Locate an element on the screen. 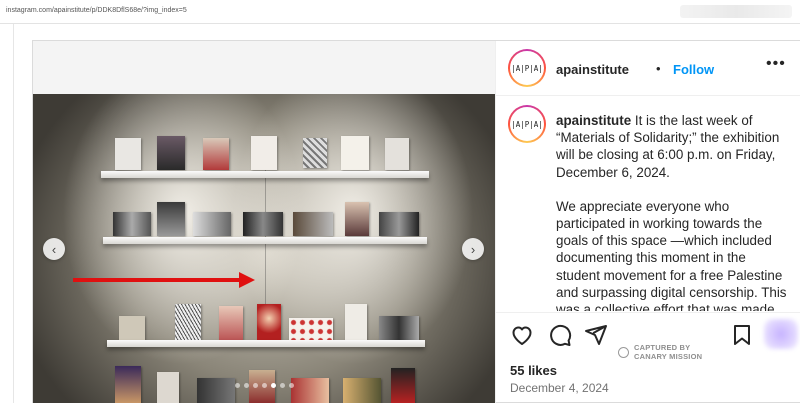  chevron-right-icon: › is located at coordinates (473, 249).